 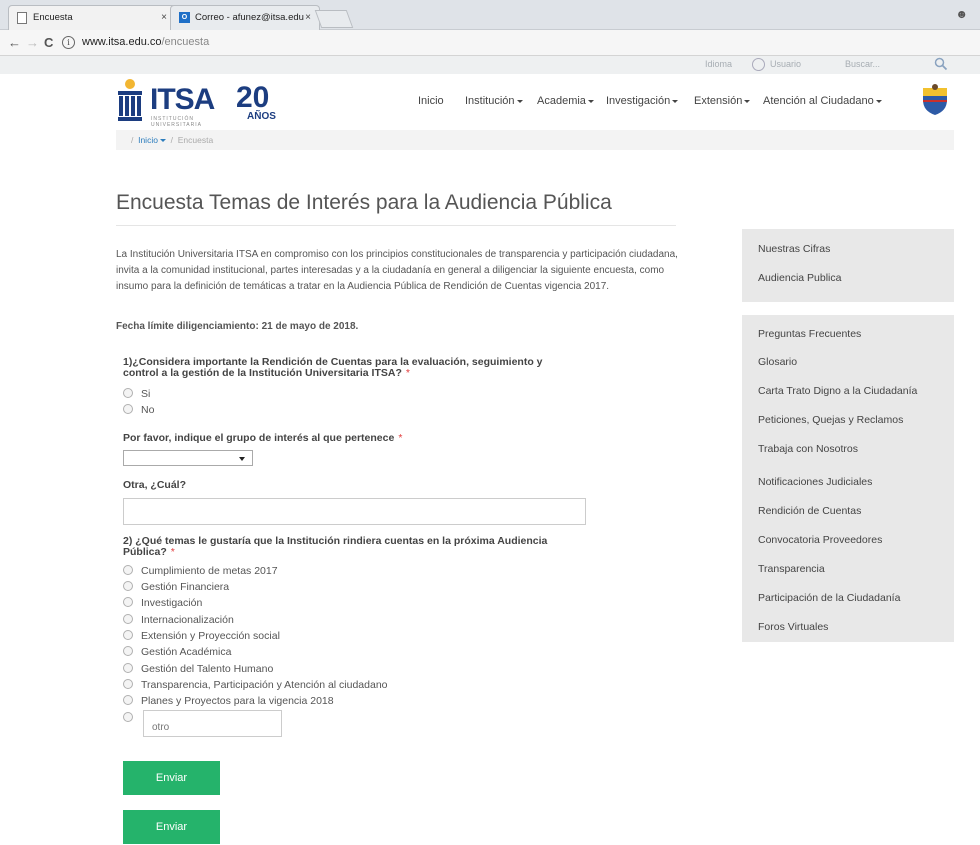 What do you see at coordinates (185, 42) in the screenshot?
I see `url-path: /encuesta` at bounding box center [185, 42].